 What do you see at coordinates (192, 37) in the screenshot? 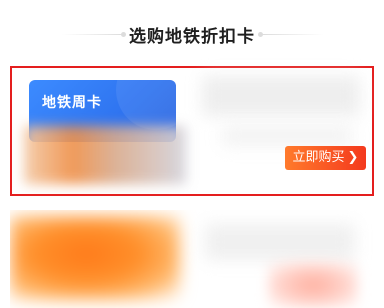
I see `section-title: 选购地铁折扣卡` at bounding box center [192, 37].